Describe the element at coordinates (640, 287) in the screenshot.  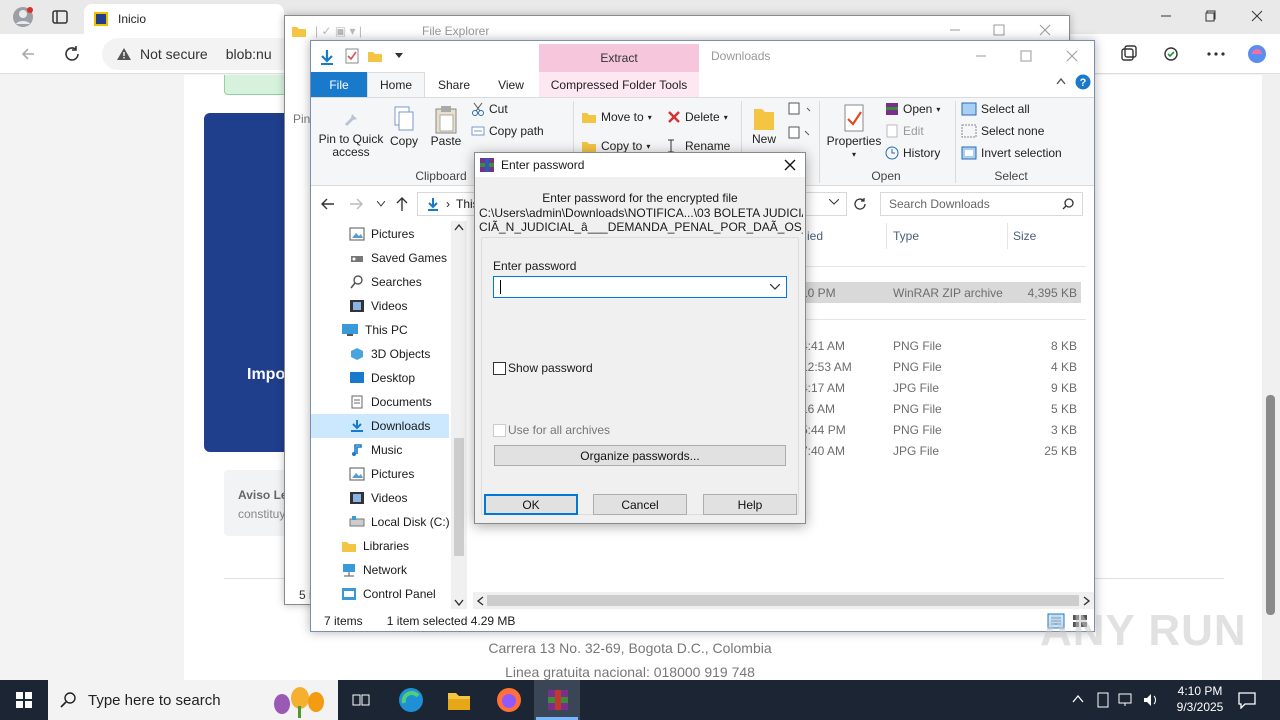
I see `password-input` at that location.